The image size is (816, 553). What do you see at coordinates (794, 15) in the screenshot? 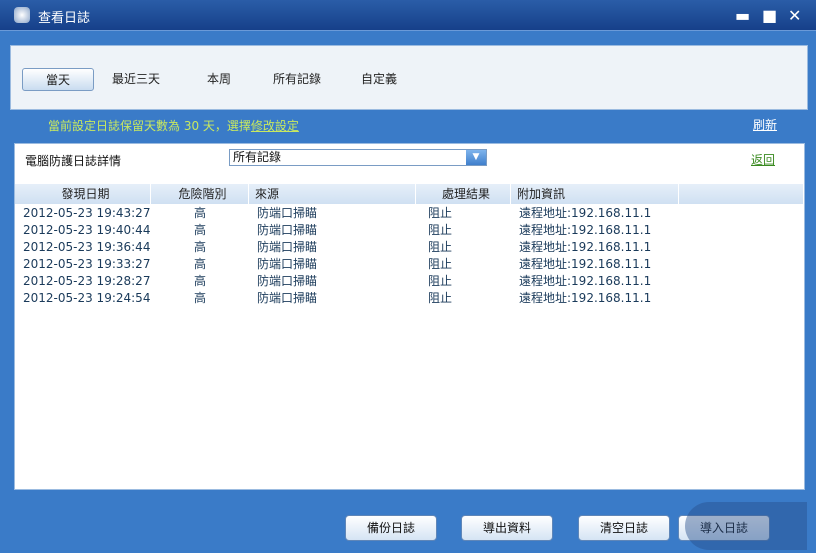
I see `close-button: ✕` at bounding box center [794, 15].